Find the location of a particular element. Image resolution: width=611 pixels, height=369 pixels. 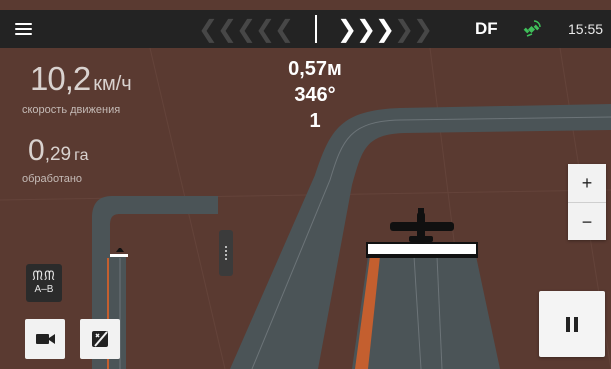

area-unit: га is located at coordinates (81, 155).